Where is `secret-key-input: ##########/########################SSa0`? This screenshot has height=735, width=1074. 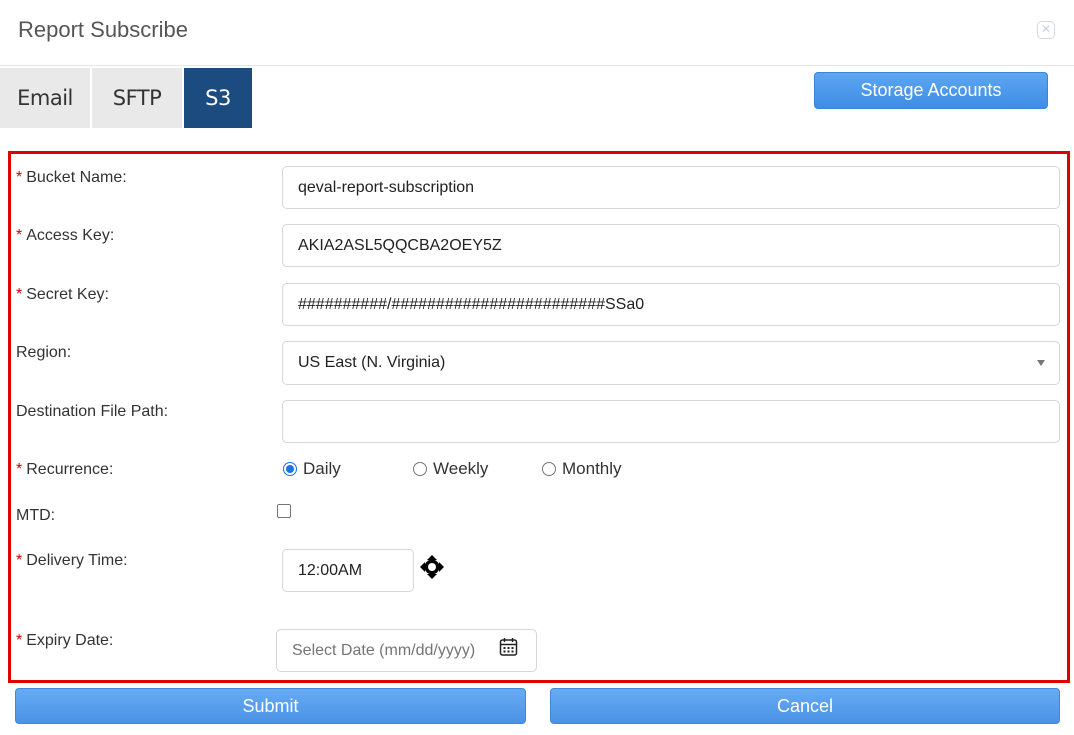
secret-key-input: ##########/########################SSa0 is located at coordinates (671, 304).